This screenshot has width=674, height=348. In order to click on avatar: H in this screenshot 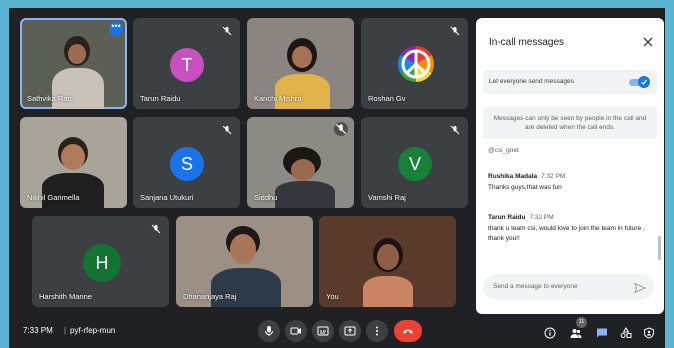, I will do `click(102, 263)`.